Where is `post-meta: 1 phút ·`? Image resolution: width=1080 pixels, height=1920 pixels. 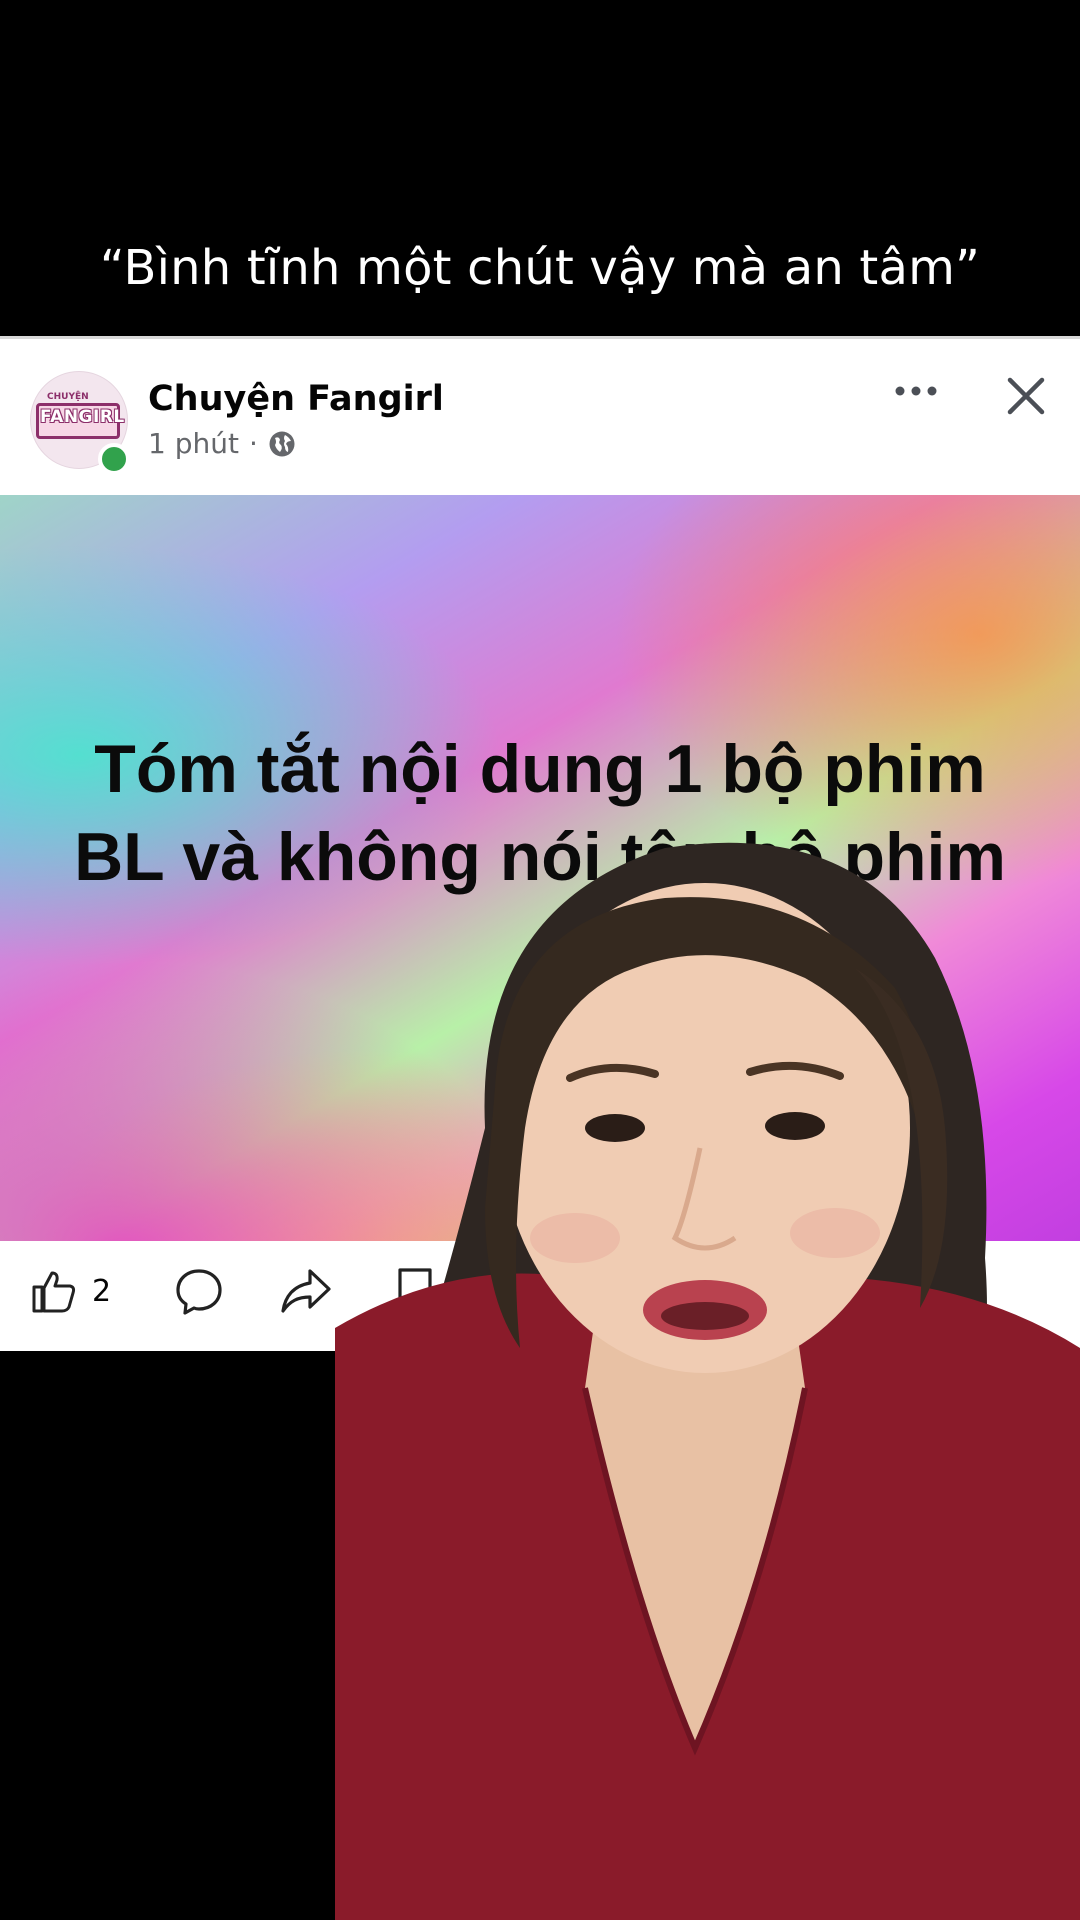 post-meta: 1 phút · is located at coordinates (222, 443).